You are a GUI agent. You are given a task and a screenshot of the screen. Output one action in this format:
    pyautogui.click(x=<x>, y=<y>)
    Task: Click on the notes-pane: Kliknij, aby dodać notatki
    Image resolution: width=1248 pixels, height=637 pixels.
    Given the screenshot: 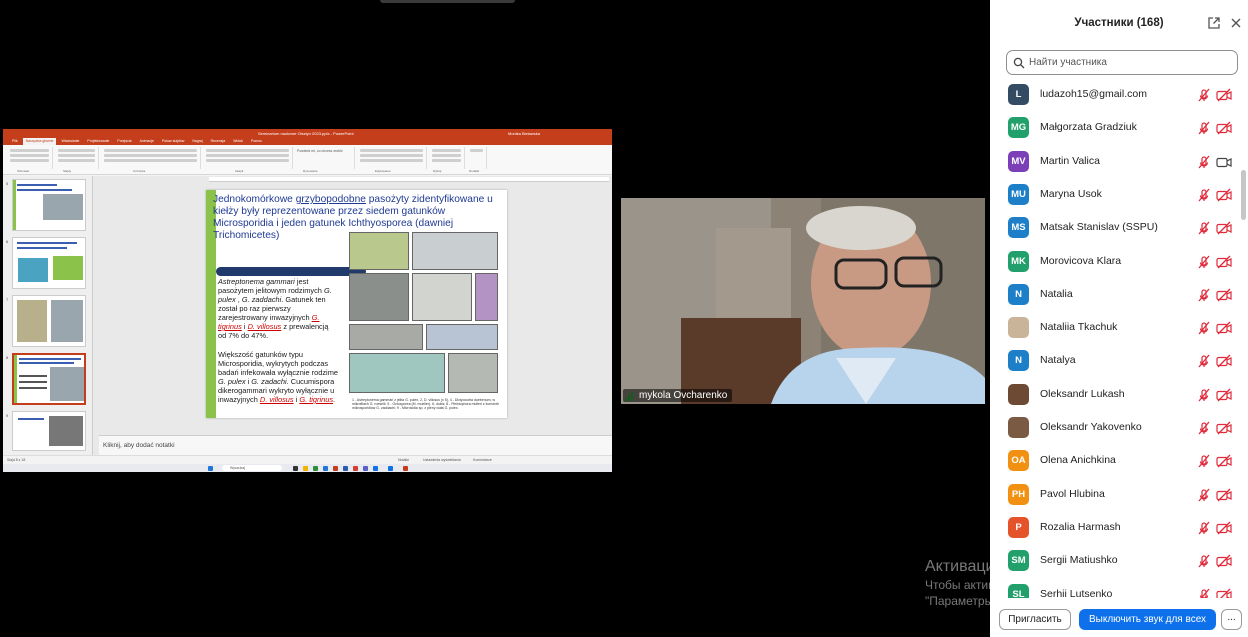 What is the action you would take?
    pyautogui.click(x=355, y=445)
    